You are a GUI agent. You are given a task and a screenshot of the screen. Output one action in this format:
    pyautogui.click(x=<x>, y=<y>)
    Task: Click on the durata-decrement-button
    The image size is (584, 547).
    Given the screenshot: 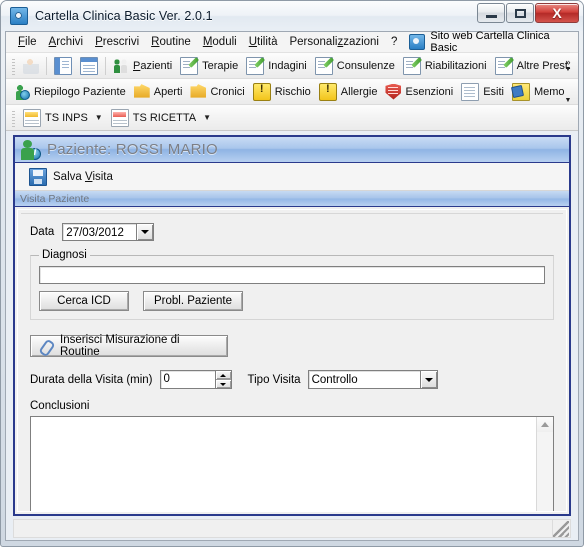 What is the action you would take?
    pyautogui.click(x=223, y=383)
    